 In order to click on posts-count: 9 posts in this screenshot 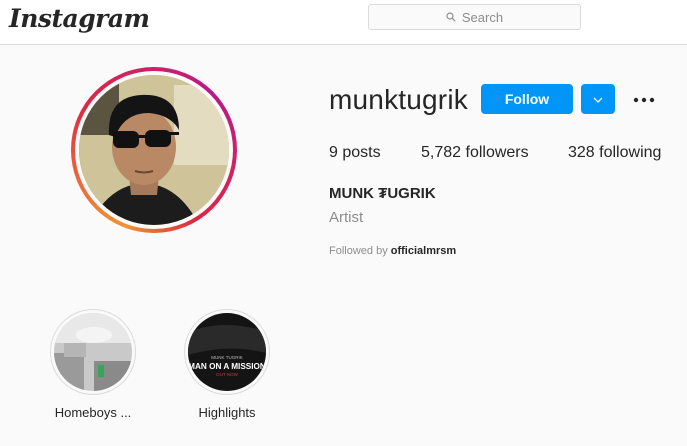, I will do `click(355, 153)`.